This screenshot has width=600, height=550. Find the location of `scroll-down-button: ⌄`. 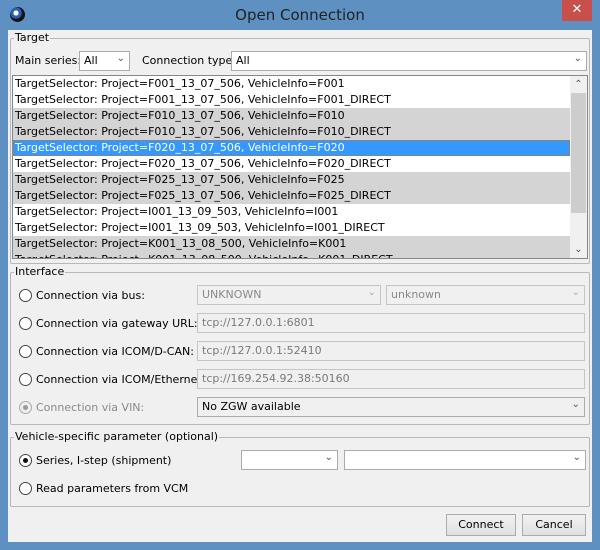

scroll-down-button: ⌄ is located at coordinates (578, 249).